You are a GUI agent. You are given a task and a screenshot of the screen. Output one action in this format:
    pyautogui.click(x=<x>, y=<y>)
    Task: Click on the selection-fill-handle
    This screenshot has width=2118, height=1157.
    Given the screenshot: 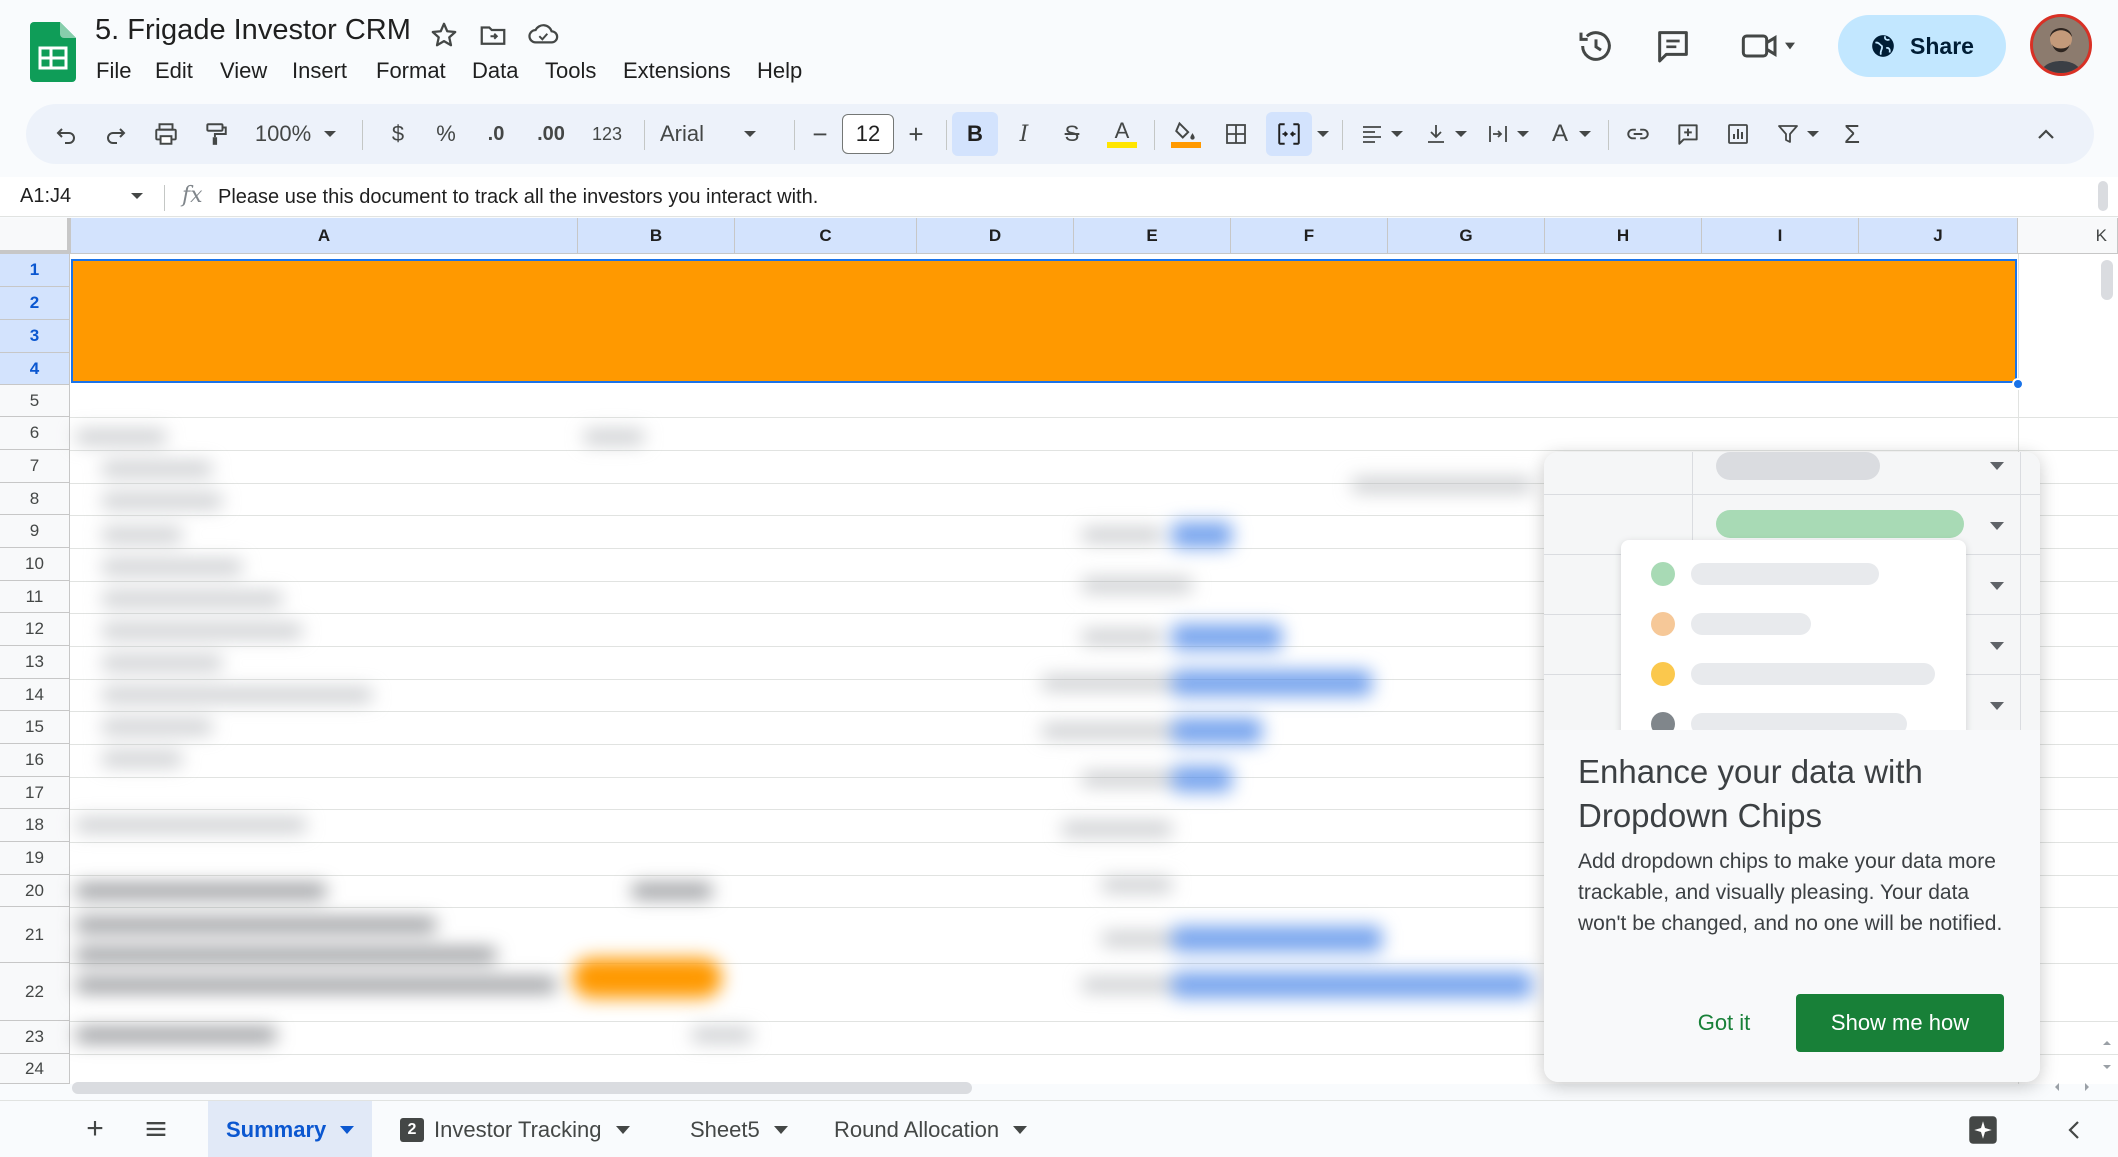 What is the action you would take?
    pyautogui.click(x=2018, y=384)
    